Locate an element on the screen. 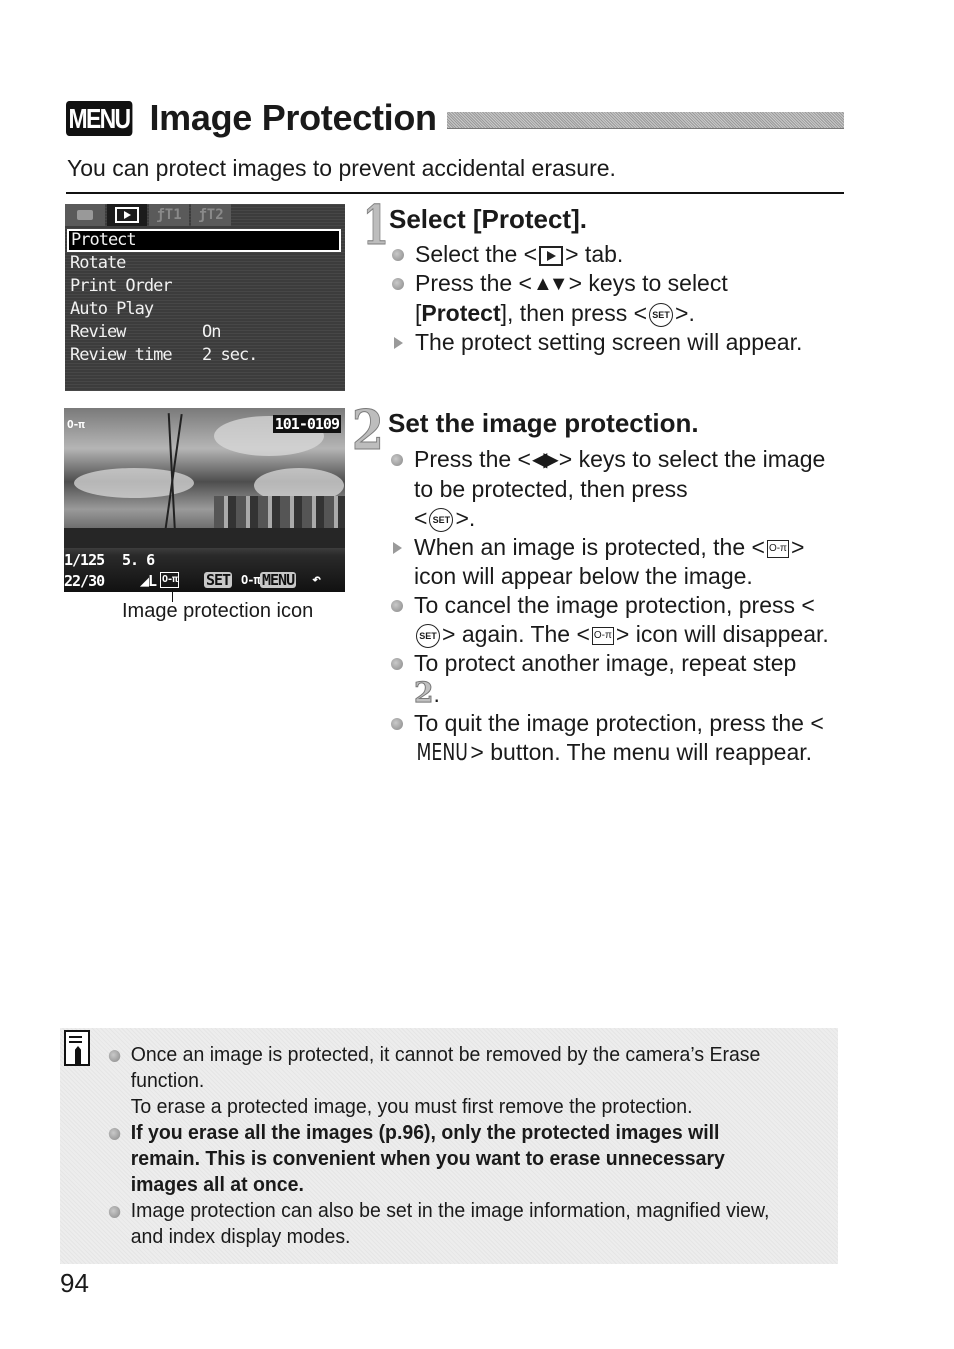 This screenshot has height=1349, width=954. title-decoration-bar is located at coordinates (645, 120).